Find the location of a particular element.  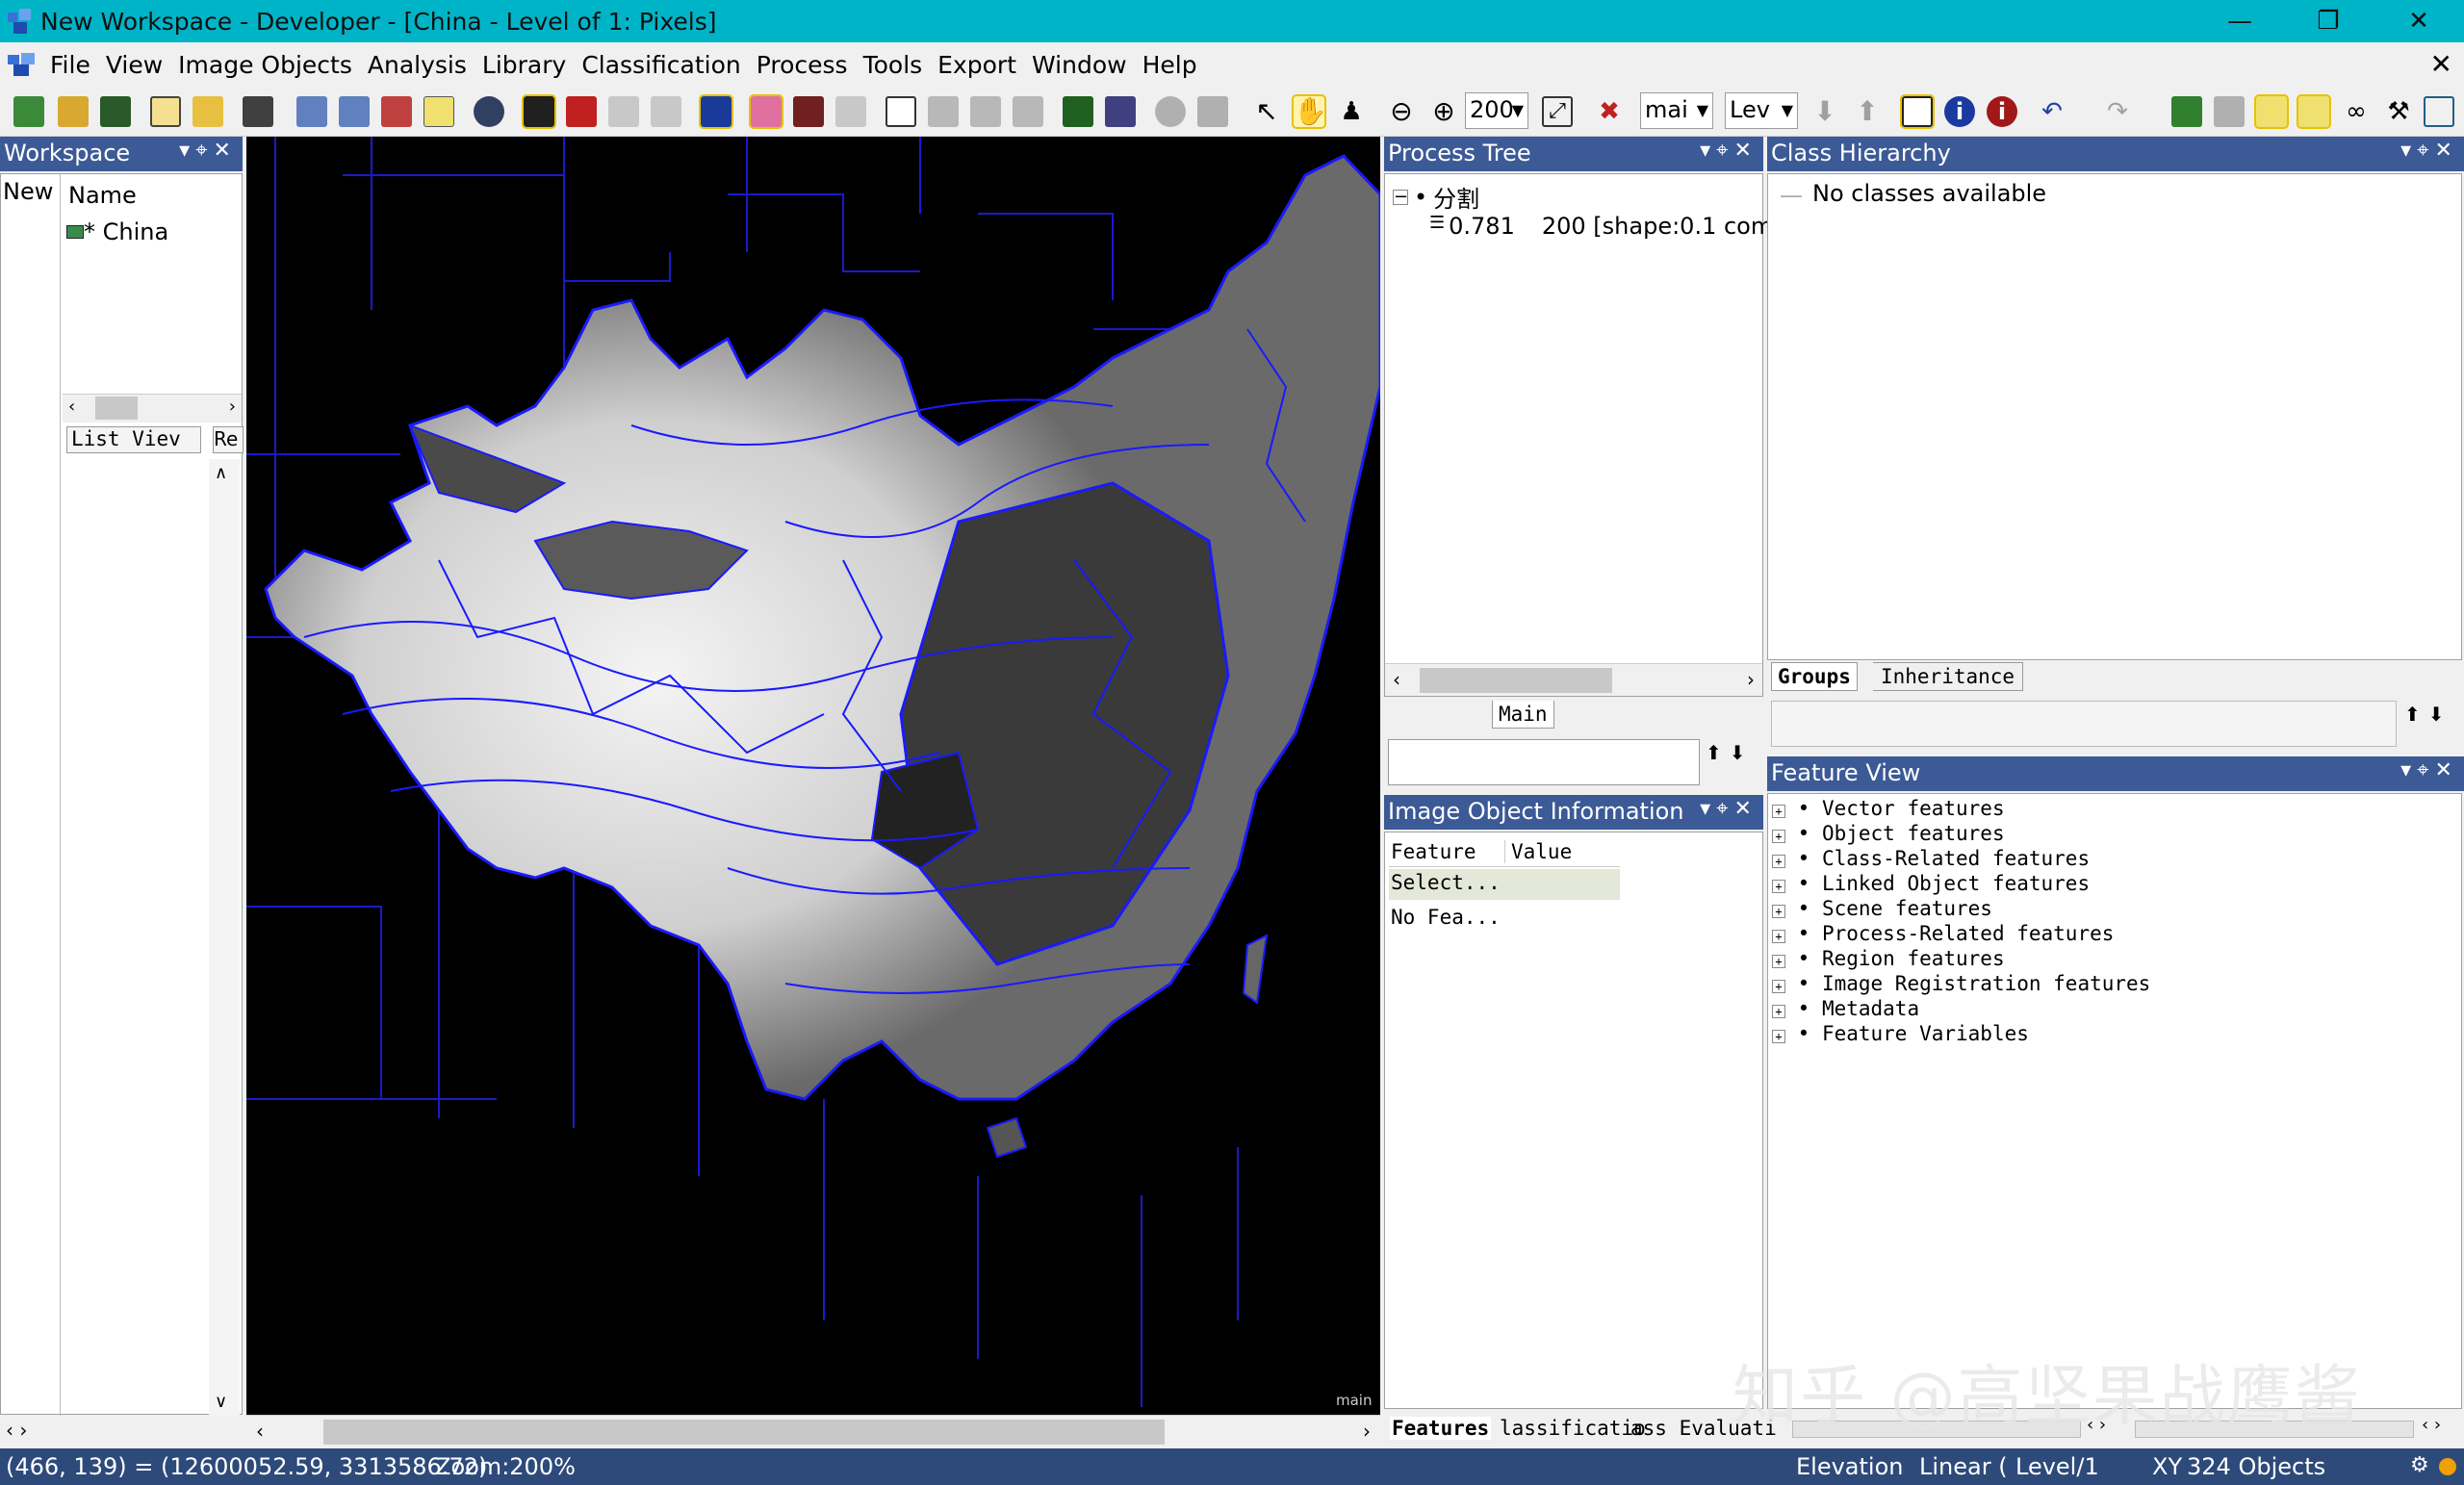

zoom-in-icon: ⊕ is located at coordinates (1443, 111).